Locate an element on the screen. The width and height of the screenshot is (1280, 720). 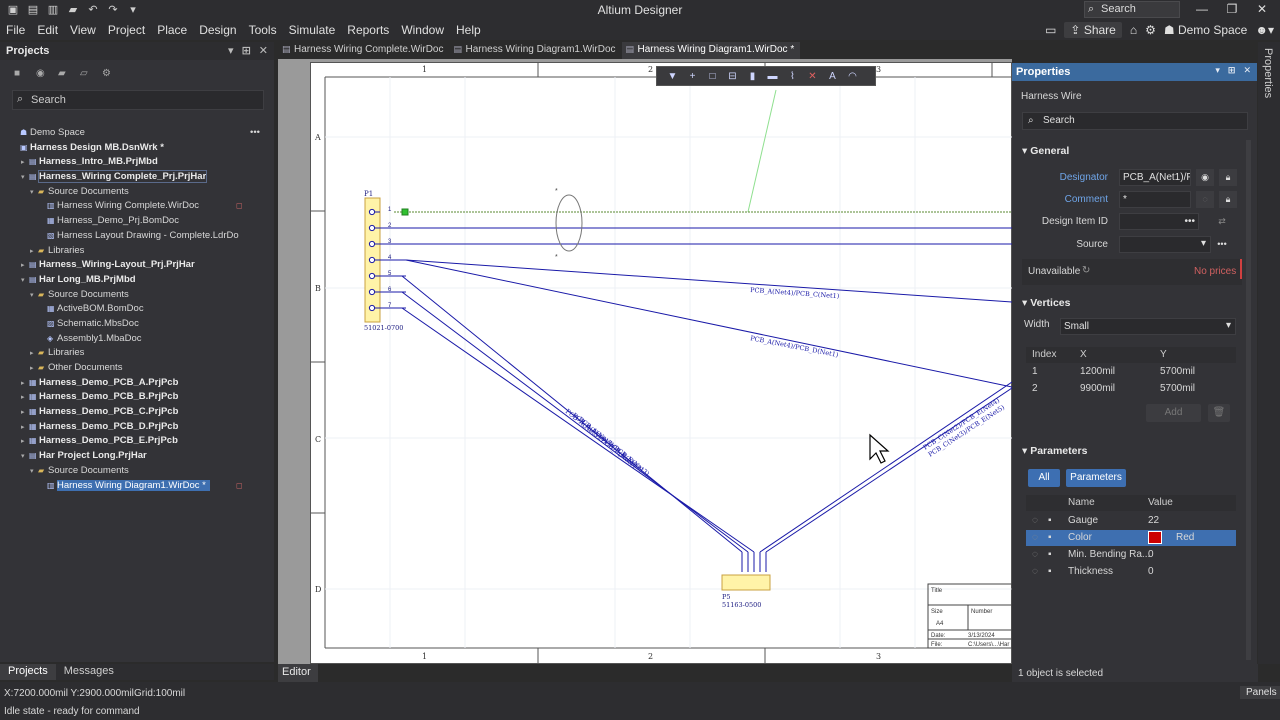
panels-button: Panels is located at coordinates (1260, 692).